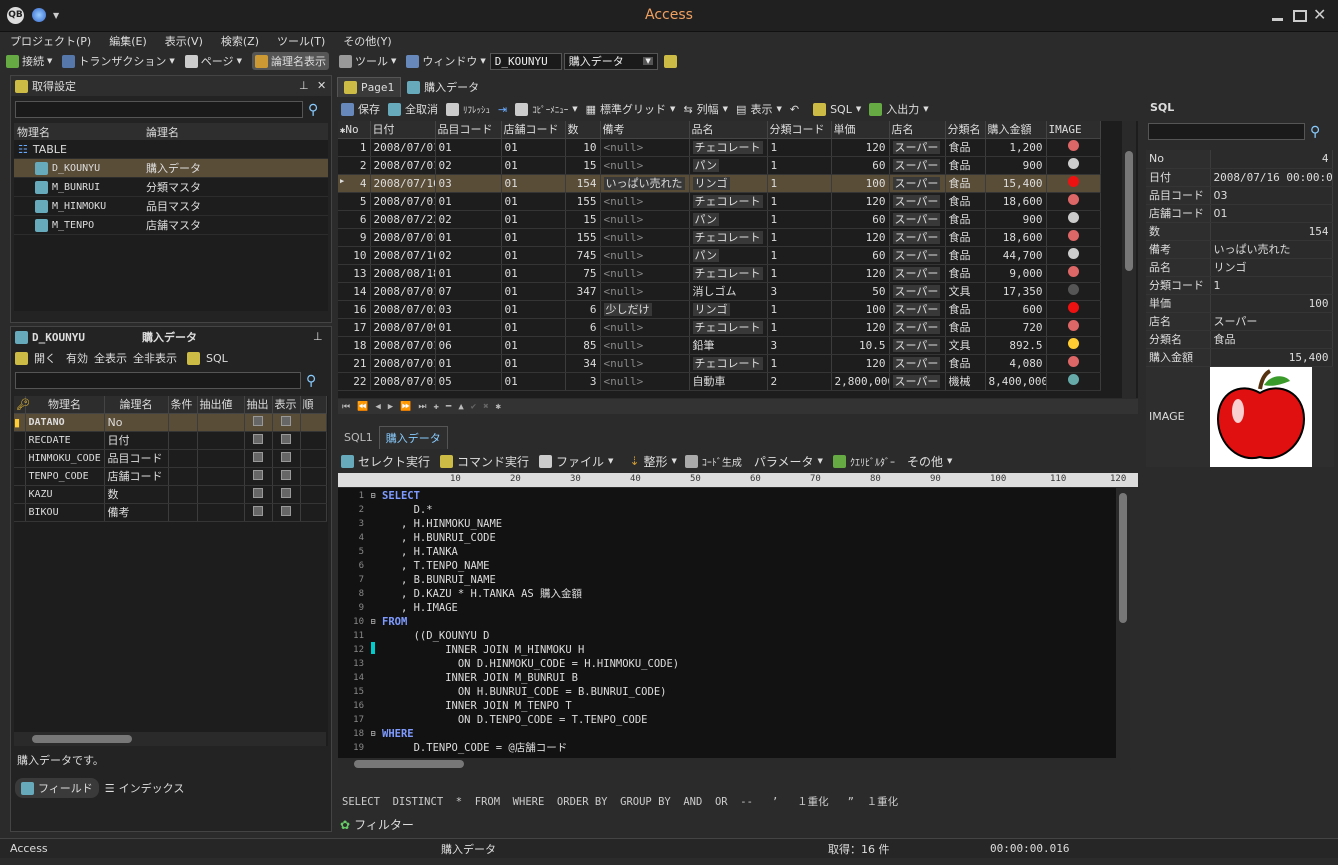  Describe the element at coordinates (1239, 231) in the screenshot. I see `property-row: 数 154` at that location.